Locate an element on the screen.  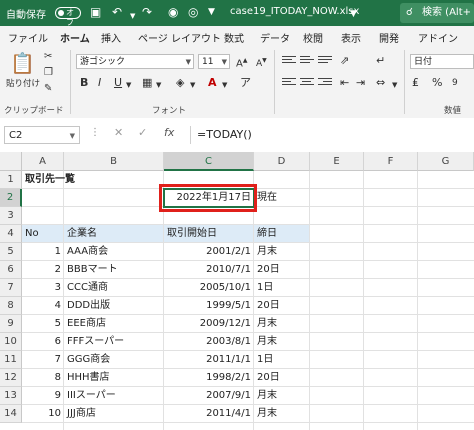
merge-center-icon: ⇔ is located at coordinates (380, 83).